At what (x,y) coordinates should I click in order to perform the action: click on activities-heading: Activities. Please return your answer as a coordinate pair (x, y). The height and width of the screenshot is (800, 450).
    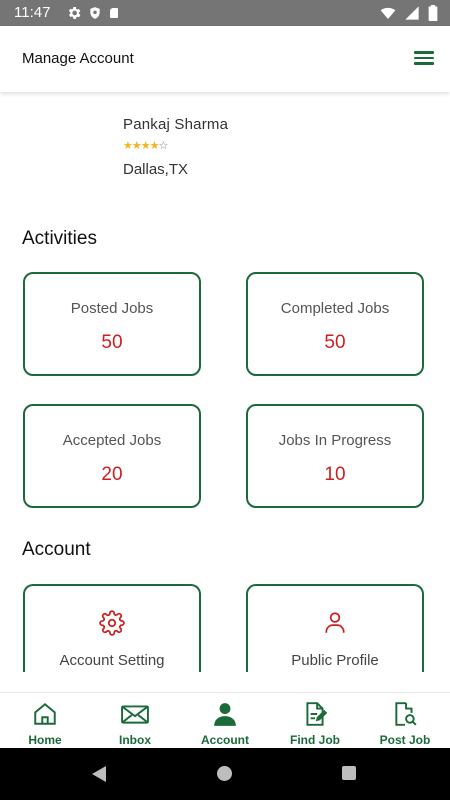
    Looking at the image, I should click on (59, 238).